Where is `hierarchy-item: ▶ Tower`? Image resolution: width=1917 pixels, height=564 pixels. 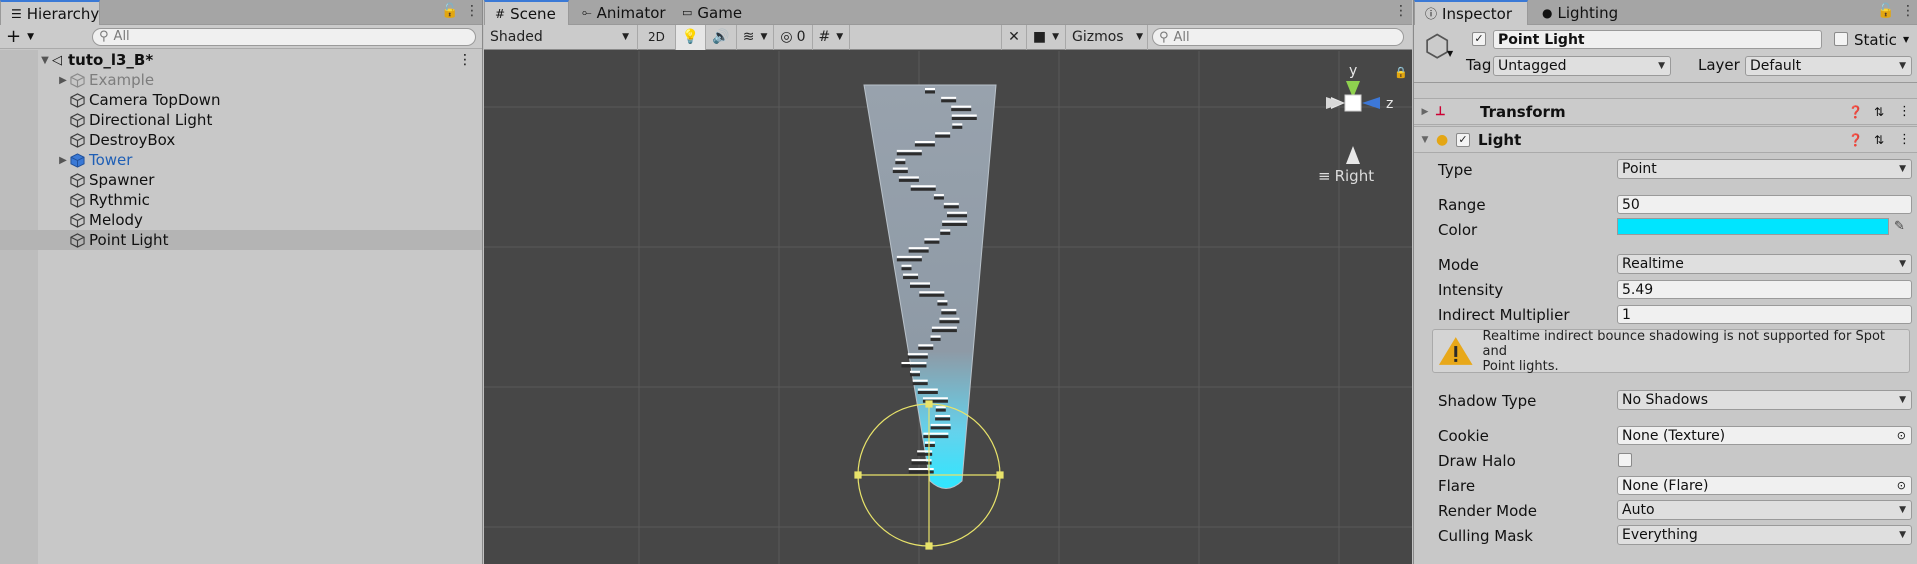 hierarchy-item: ▶ Tower is located at coordinates (241, 160).